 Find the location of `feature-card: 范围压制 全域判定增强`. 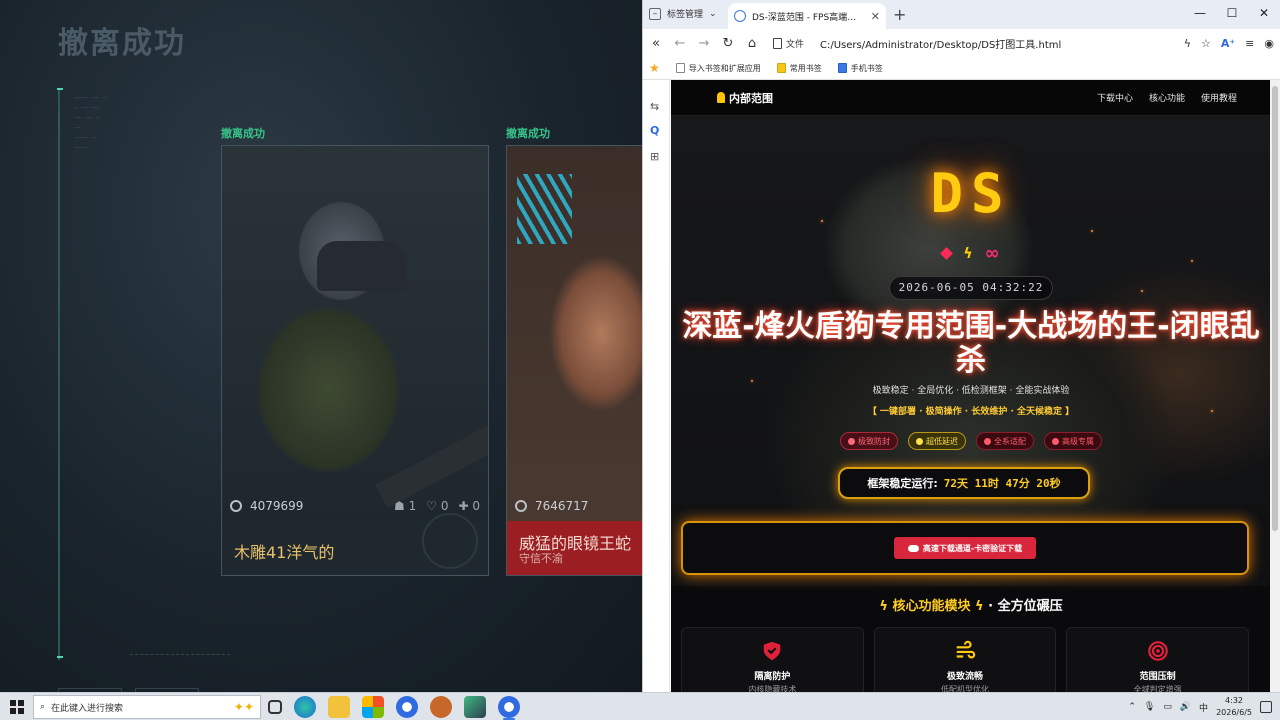

feature-card: 范围压制 全域判定增强 is located at coordinates (1158, 659).